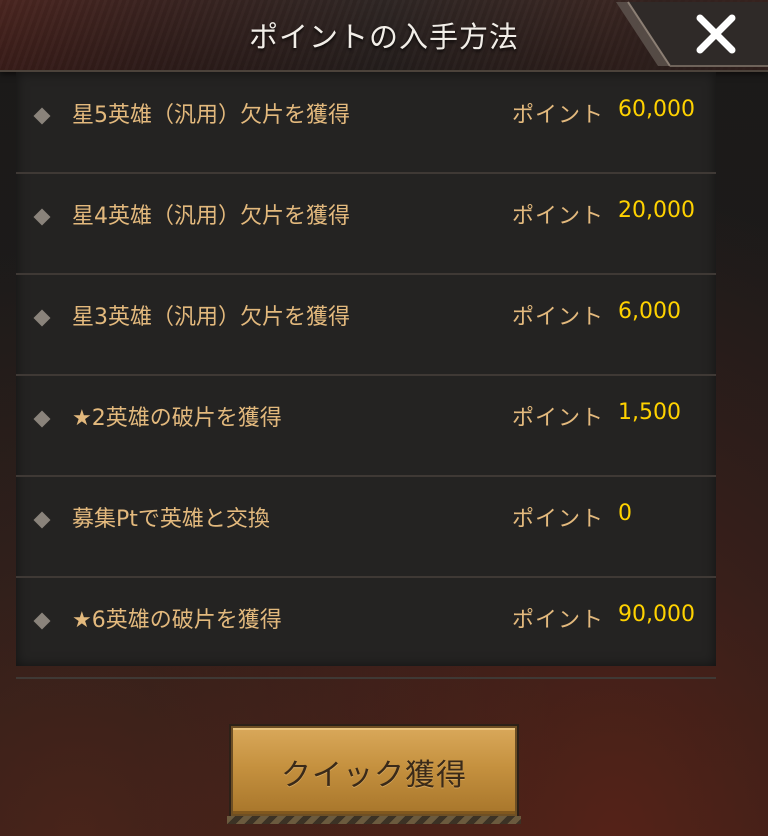  I want to click on quick-acquire-button: クイック獲得, so click(374, 775).